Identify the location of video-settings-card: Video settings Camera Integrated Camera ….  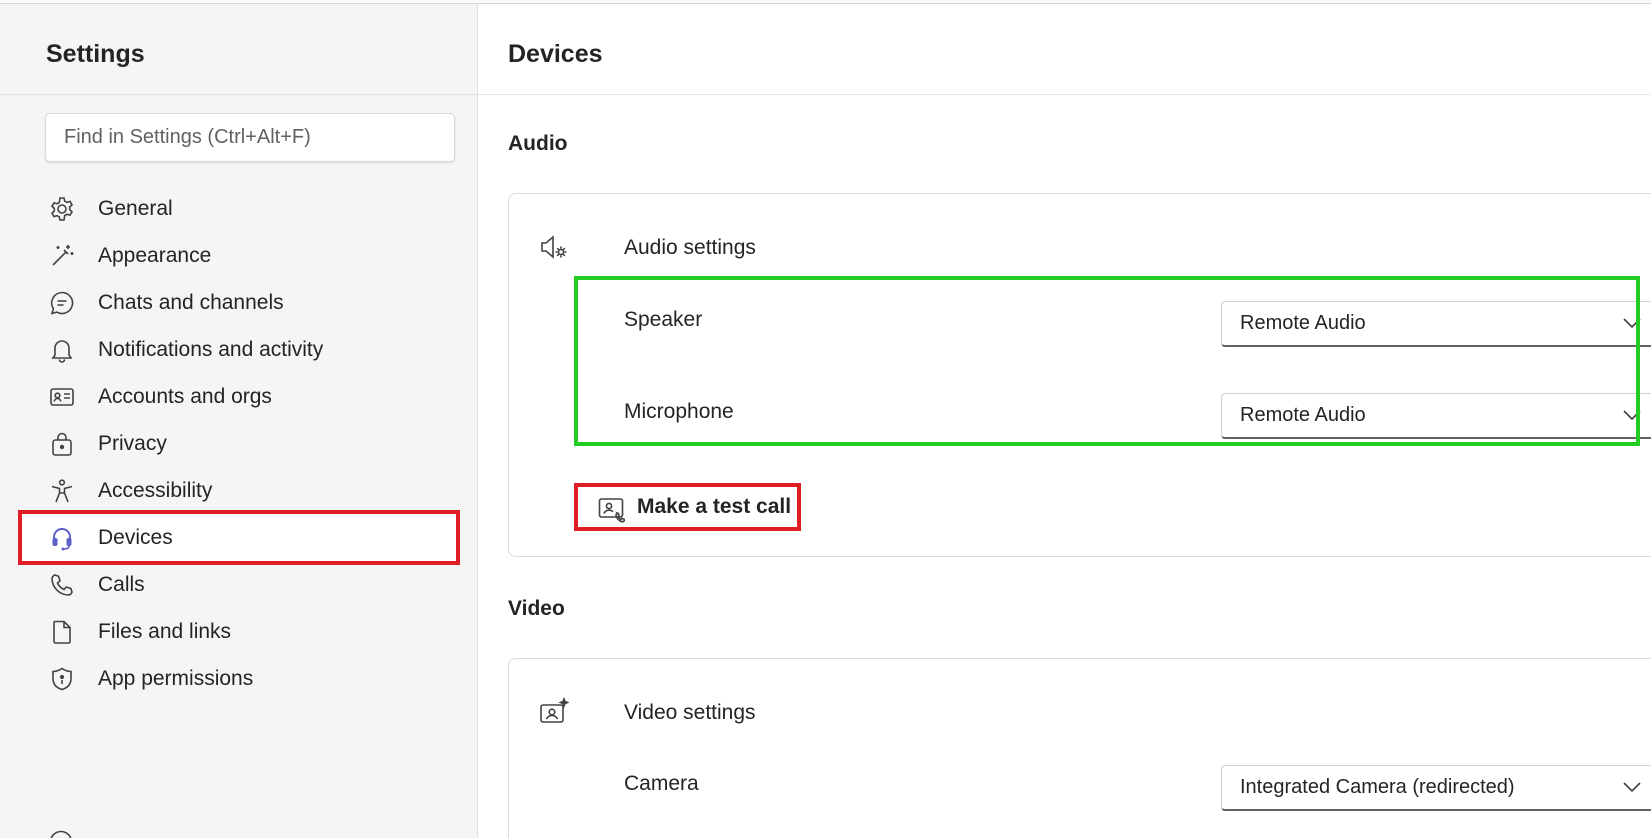
(1079, 748).